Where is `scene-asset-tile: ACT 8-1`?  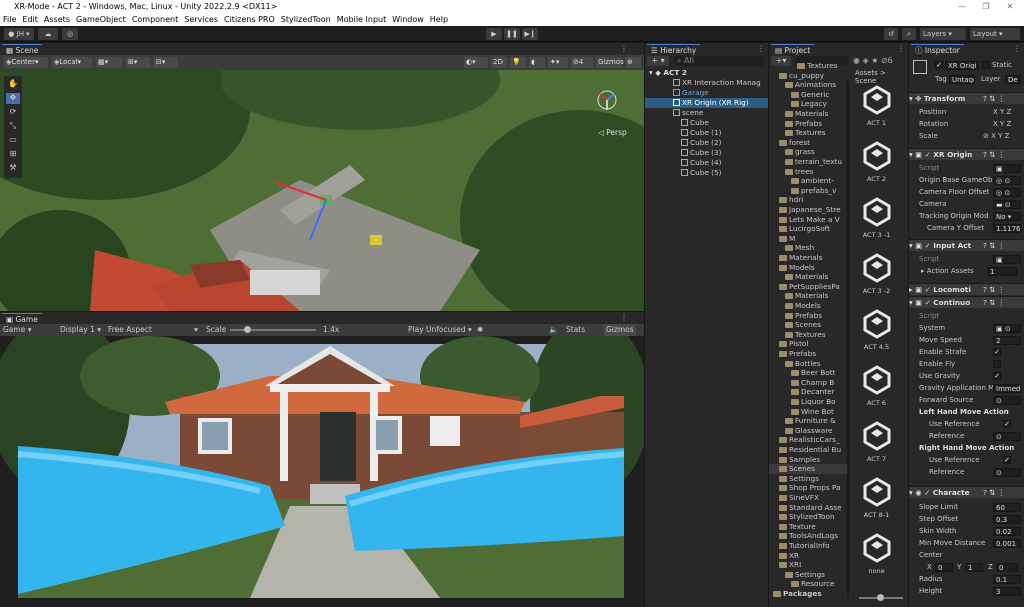
scene-asset-tile: ACT 8-1 is located at coordinates (876, 498).